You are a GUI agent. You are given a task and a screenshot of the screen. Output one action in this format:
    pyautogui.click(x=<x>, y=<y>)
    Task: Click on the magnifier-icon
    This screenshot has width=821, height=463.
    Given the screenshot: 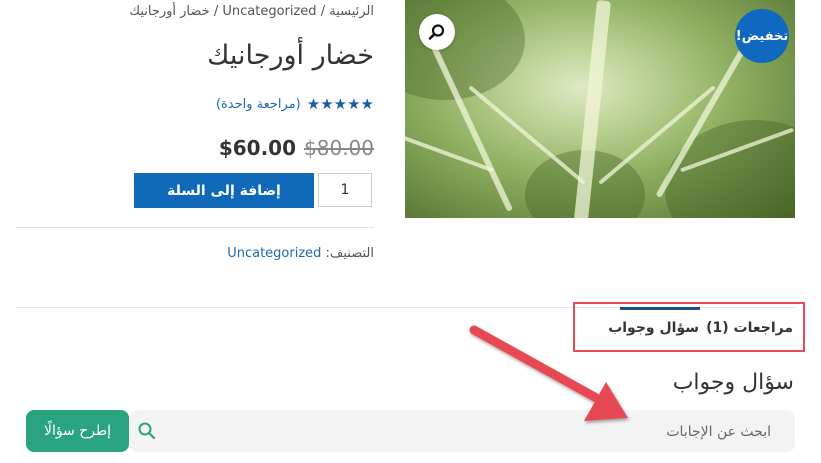 What is the action you would take?
    pyautogui.click(x=436, y=32)
    